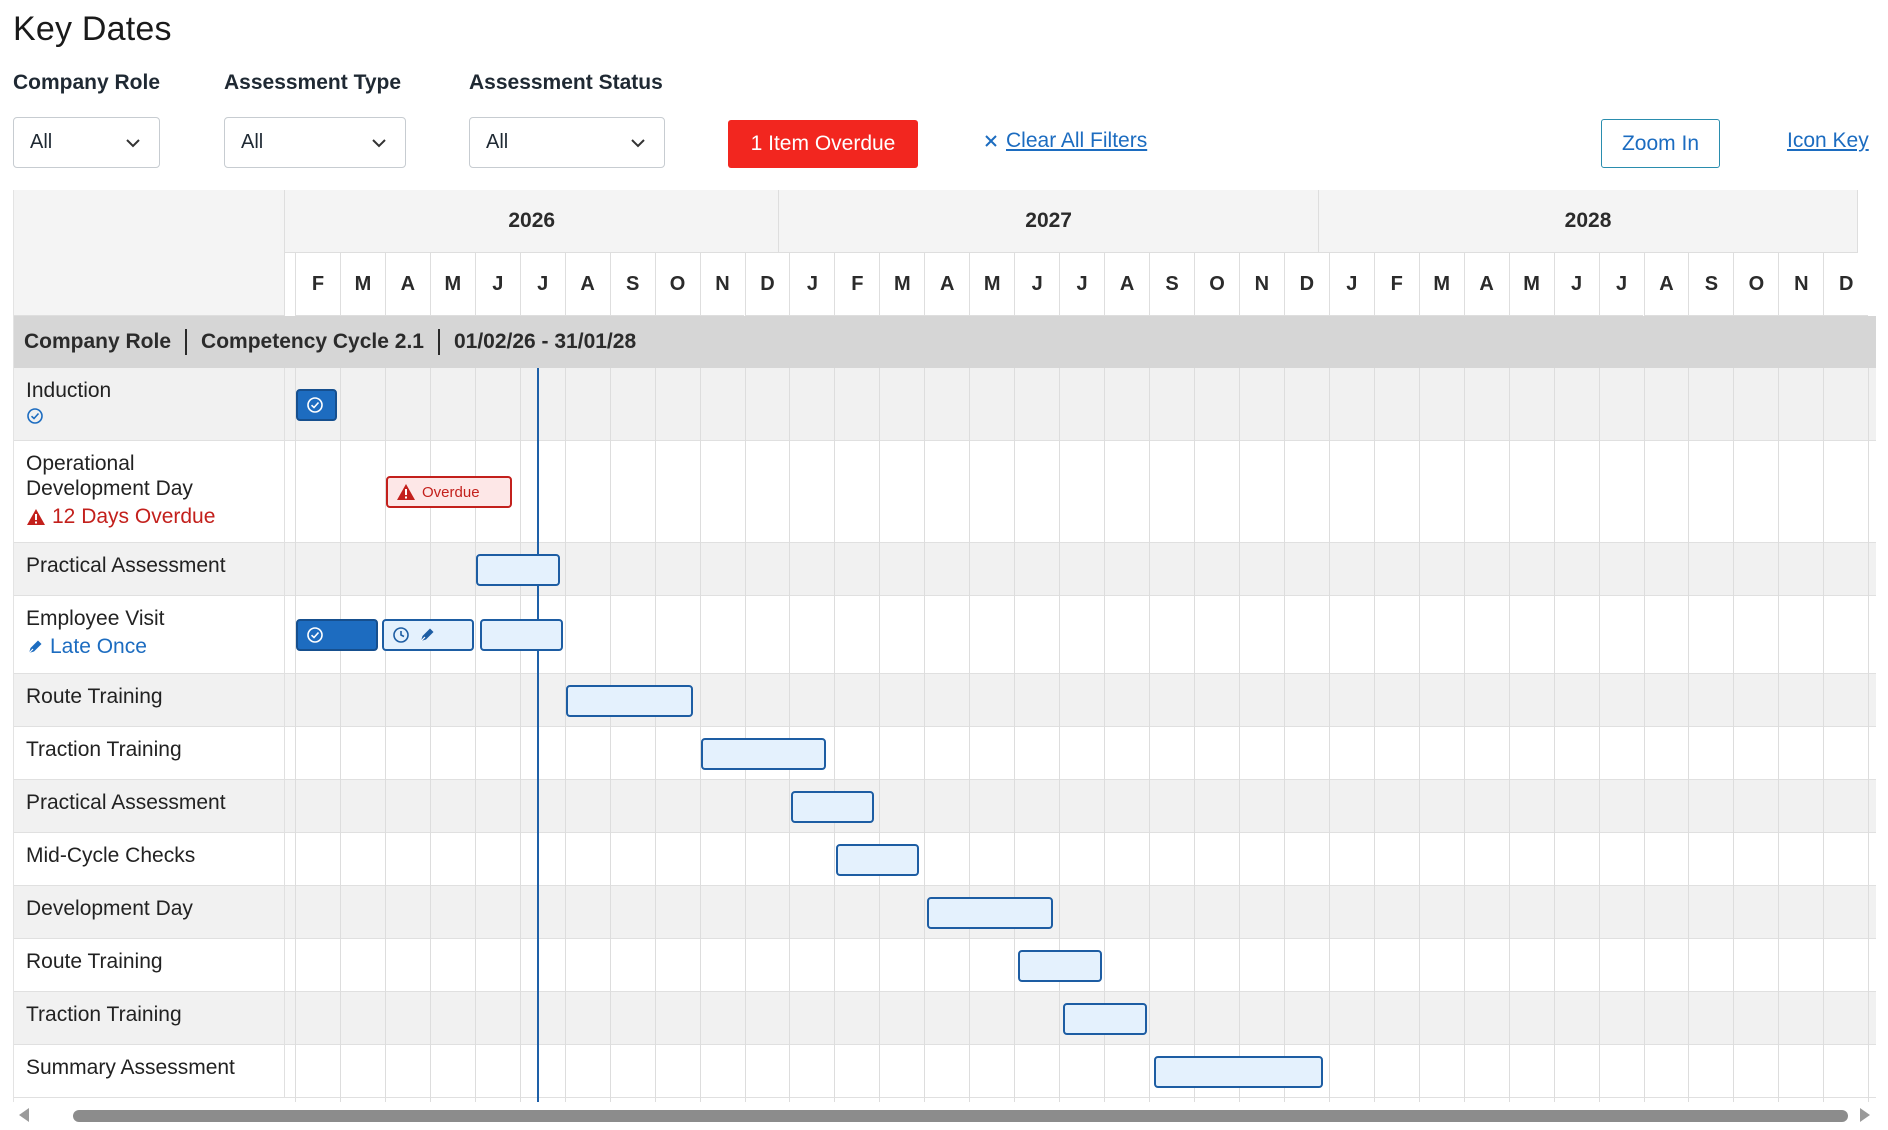 This screenshot has height=1130, width=1888. I want to click on row-label: Induction, so click(149, 404).